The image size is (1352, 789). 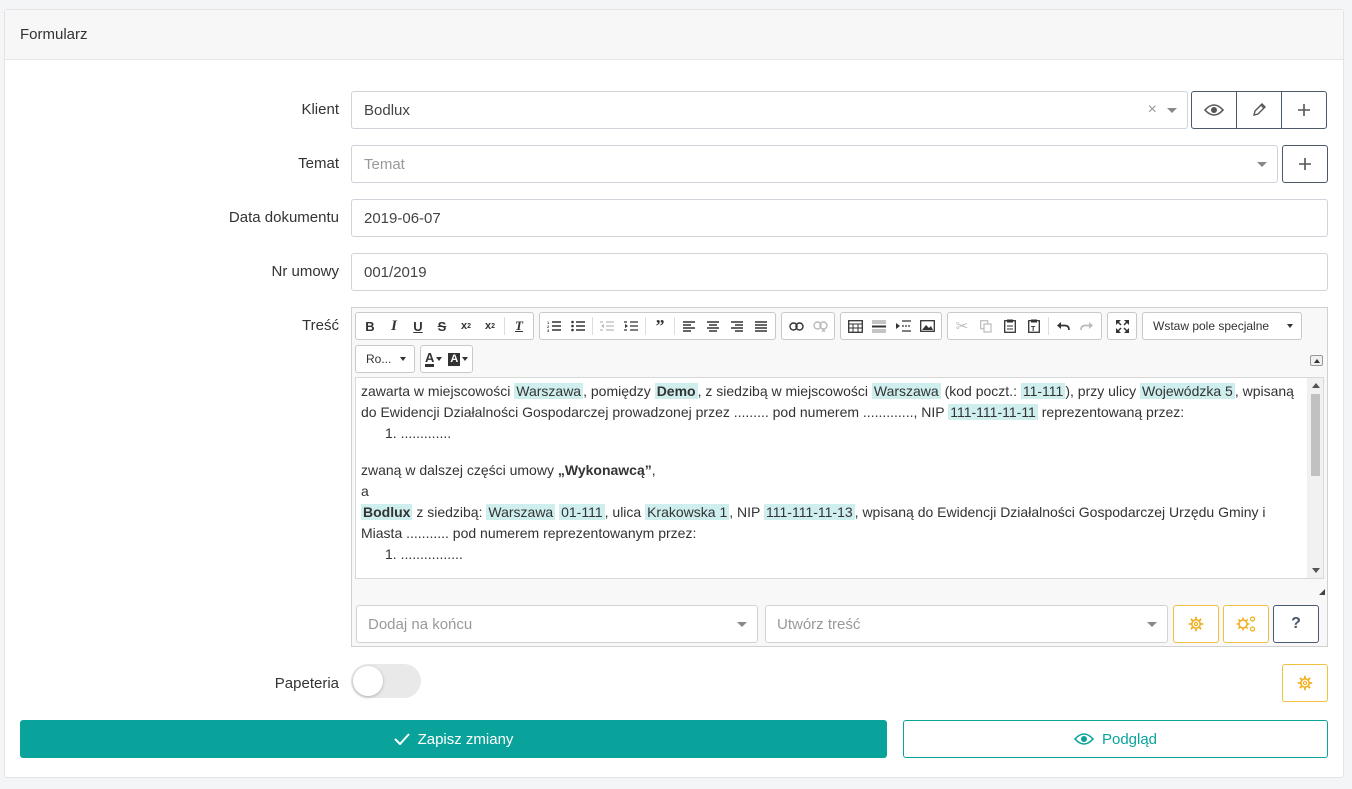 I want to click on editor-toolbar-row-2: Ro... A A, so click(x=414, y=359).